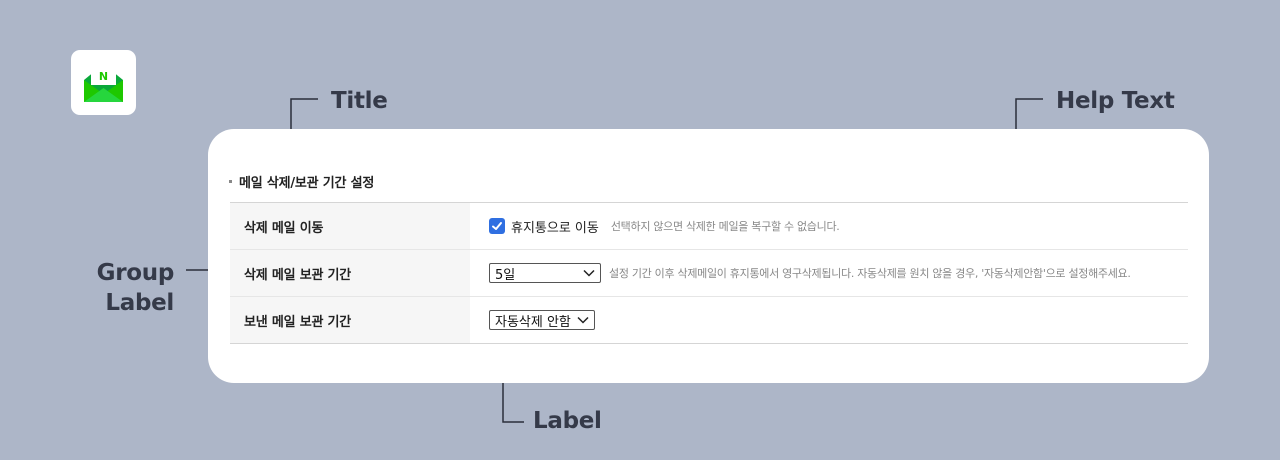 Image resolution: width=1280 pixels, height=460 pixels. Describe the element at coordinates (135, 273) in the screenshot. I see `group-label-callout-line1: Group` at that location.